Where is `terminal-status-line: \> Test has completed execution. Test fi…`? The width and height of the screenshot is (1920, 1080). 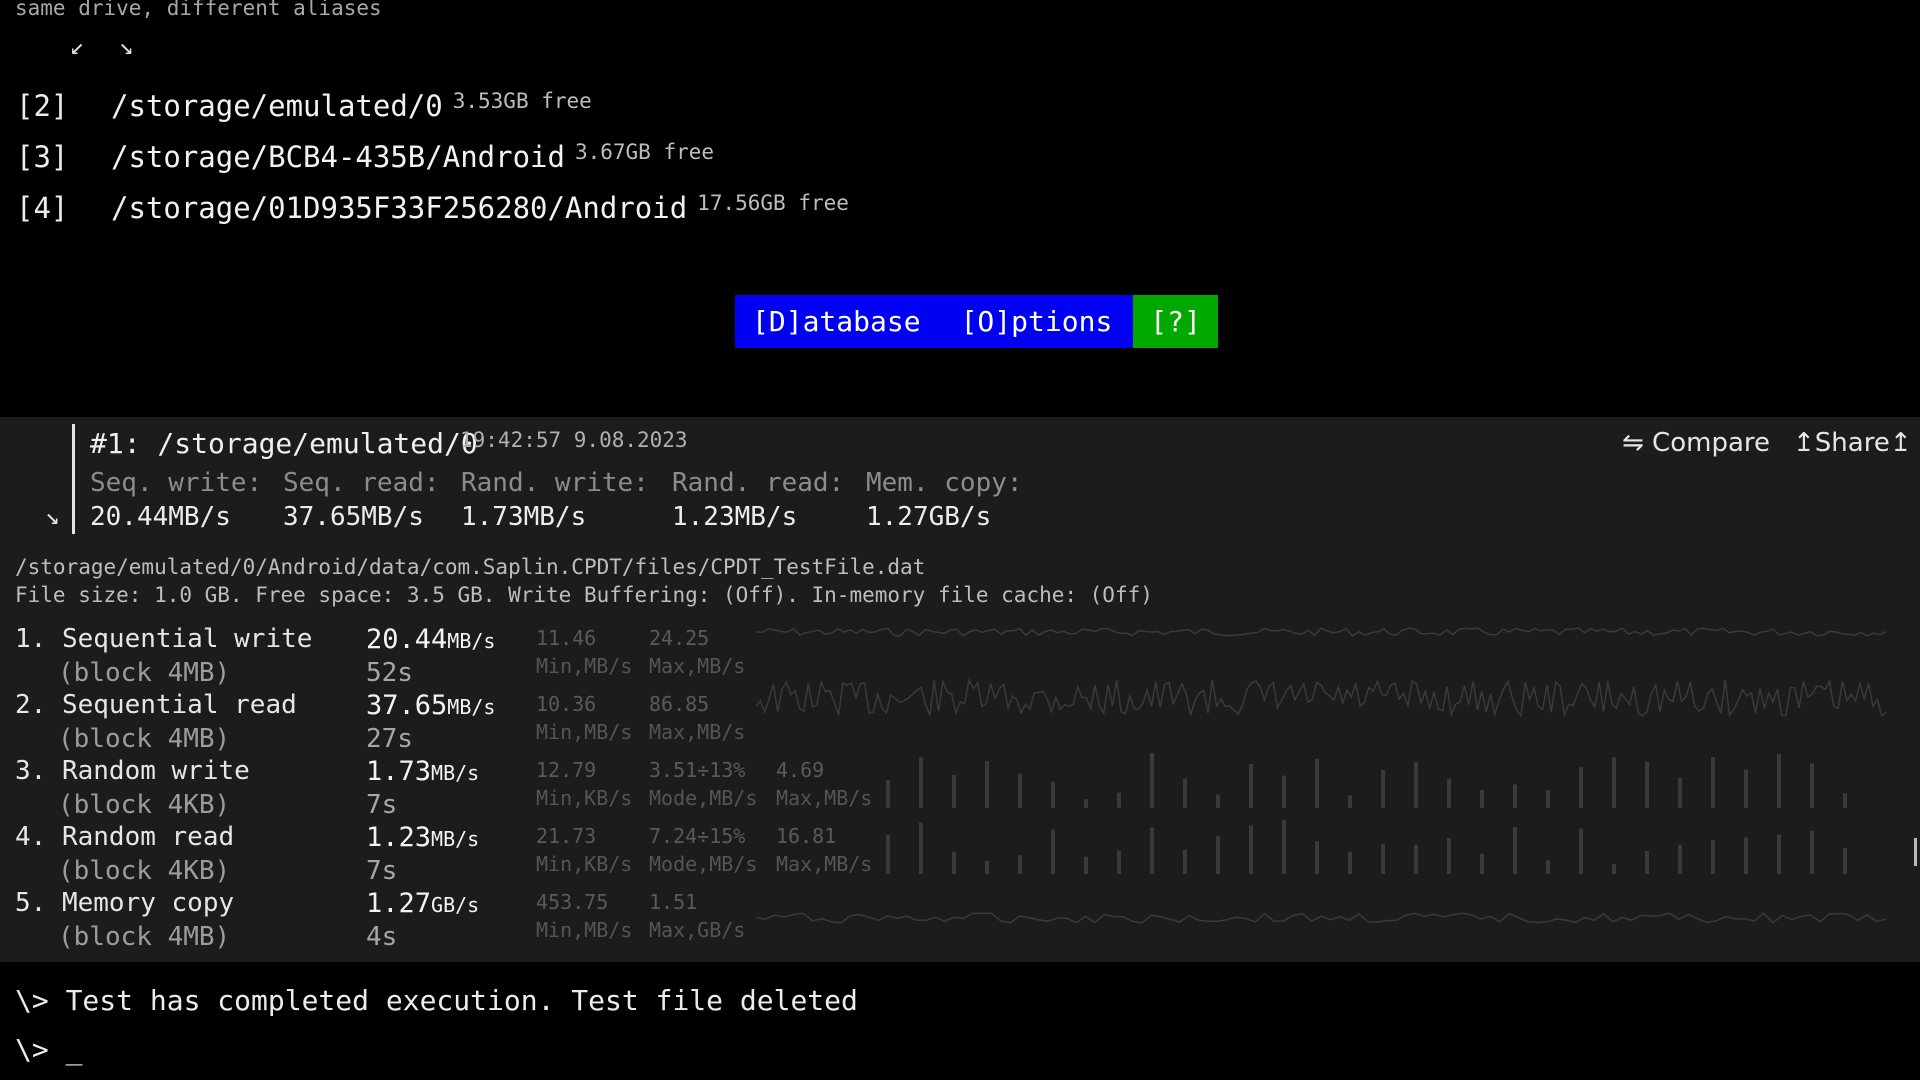
terminal-status-line: \> Test has completed execution. Test fi… is located at coordinates (436, 1000).